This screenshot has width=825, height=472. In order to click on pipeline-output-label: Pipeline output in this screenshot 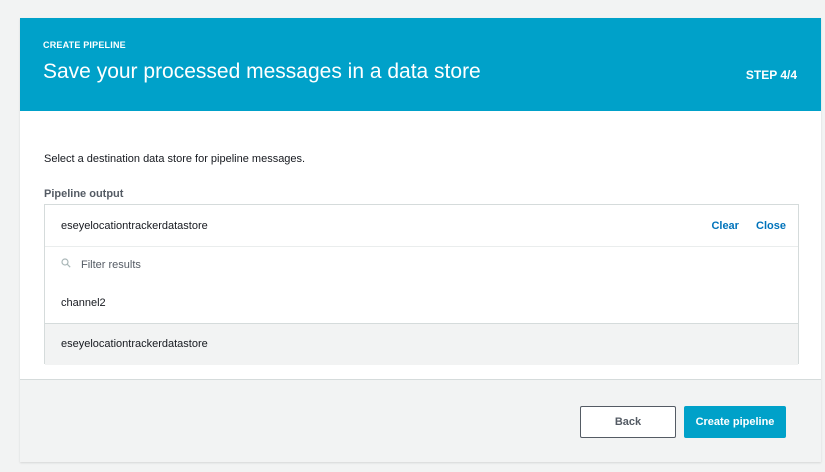, I will do `click(84, 194)`.